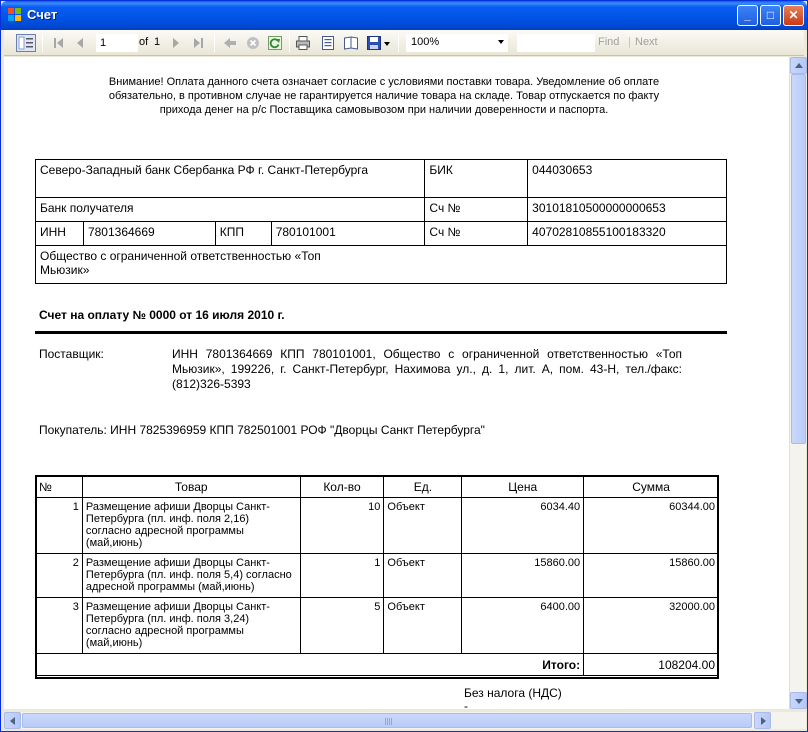 The image size is (808, 732). I want to click on row-price: 15860.00, so click(523, 575).